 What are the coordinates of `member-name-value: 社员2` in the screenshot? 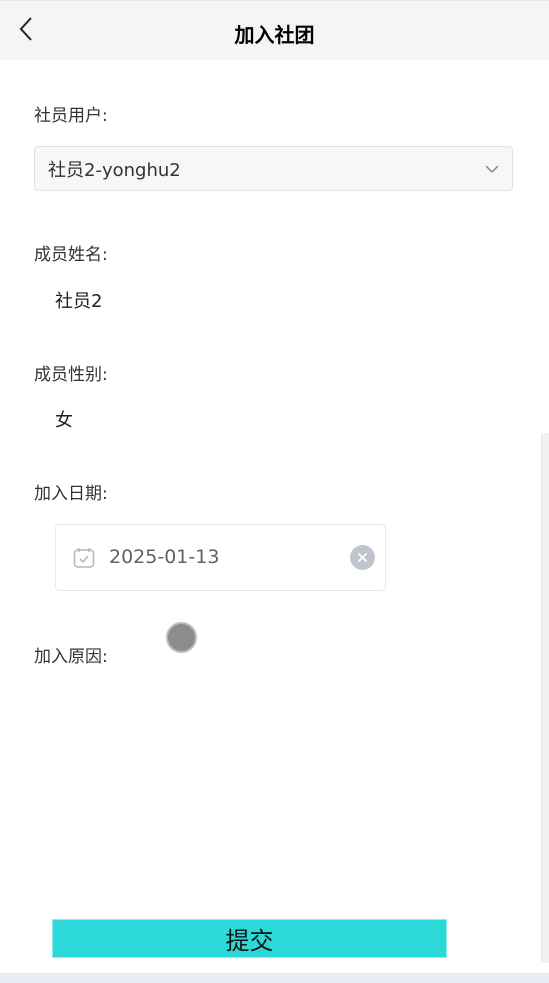 It's located at (79, 301).